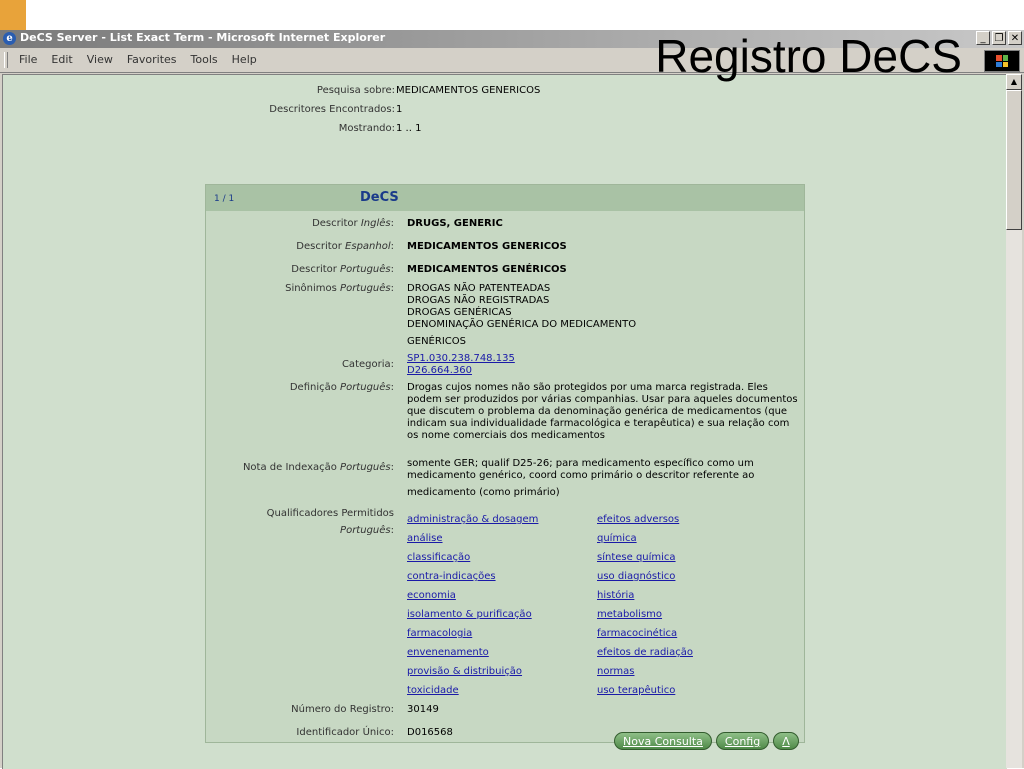 This screenshot has width=1024, height=769. I want to click on synonyms-label: Sinônimos Português:, so click(339, 288).